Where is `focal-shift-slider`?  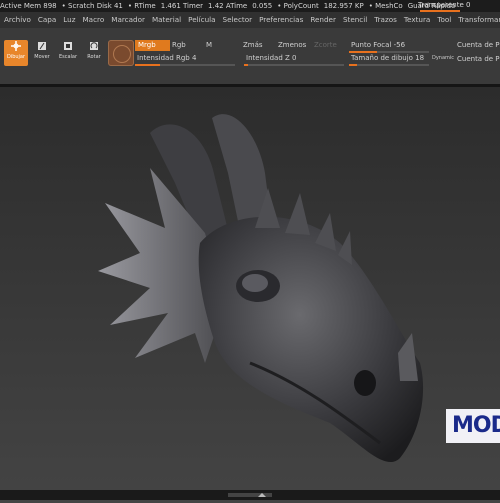 focal-shift-slider is located at coordinates (389, 52).